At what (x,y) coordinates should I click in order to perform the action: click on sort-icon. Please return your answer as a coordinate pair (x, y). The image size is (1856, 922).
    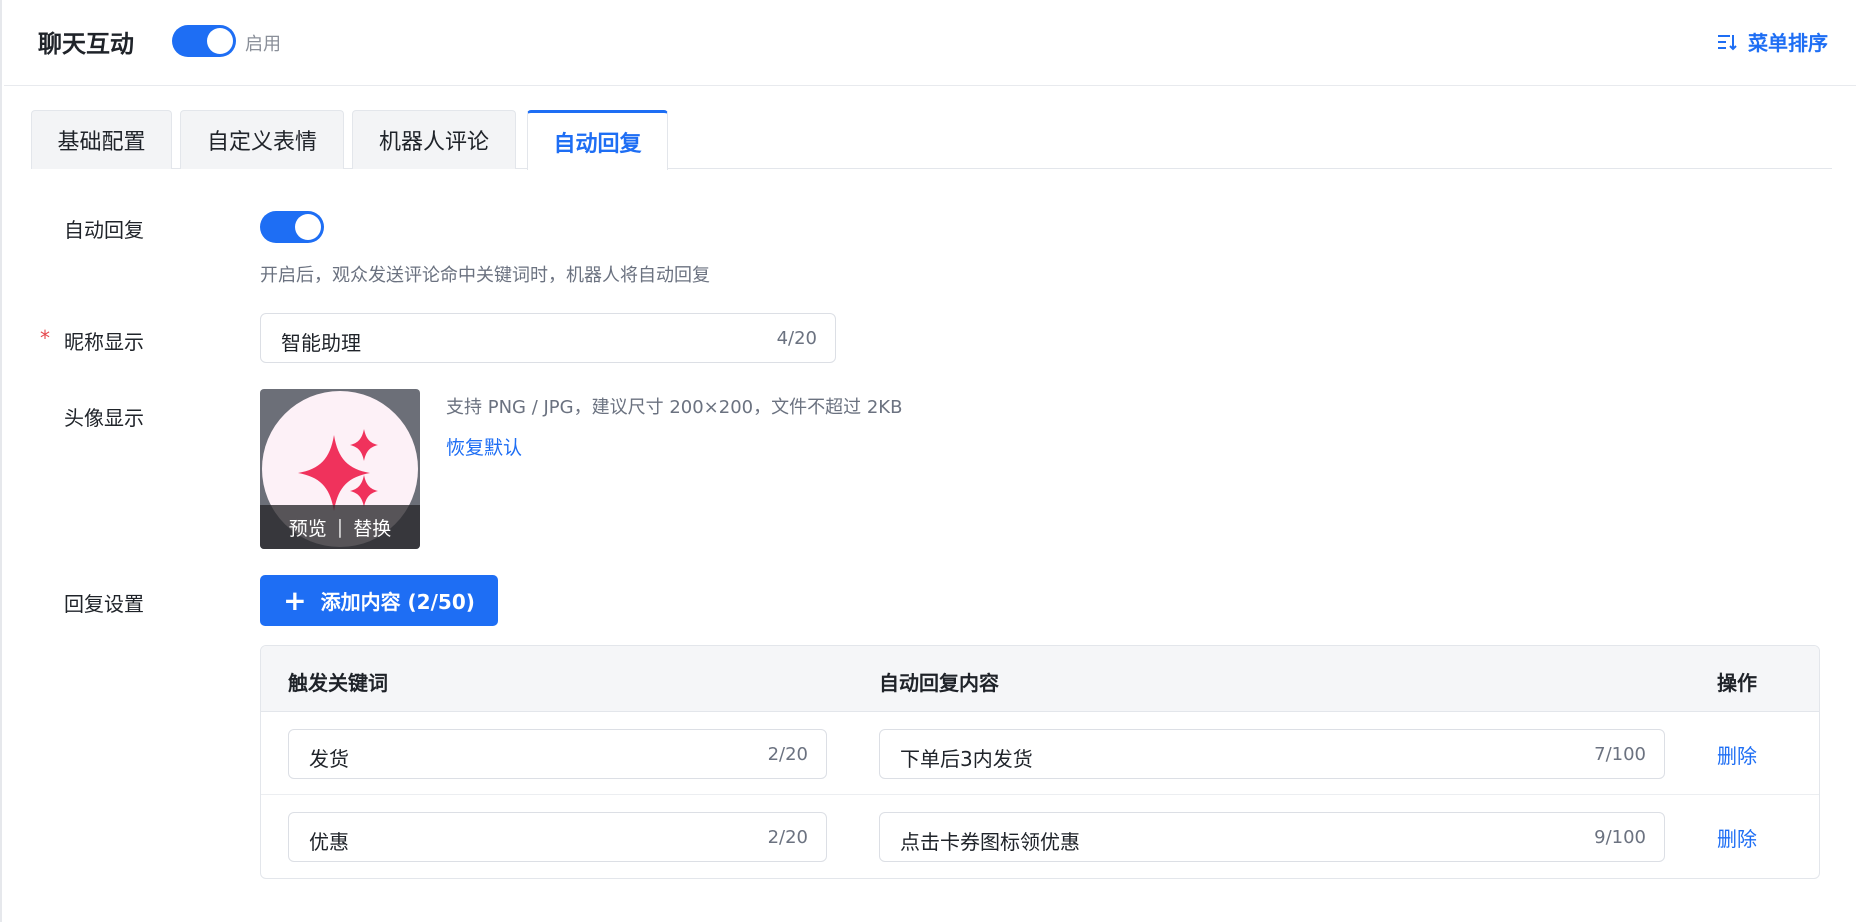
    Looking at the image, I should click on (1727, 42).